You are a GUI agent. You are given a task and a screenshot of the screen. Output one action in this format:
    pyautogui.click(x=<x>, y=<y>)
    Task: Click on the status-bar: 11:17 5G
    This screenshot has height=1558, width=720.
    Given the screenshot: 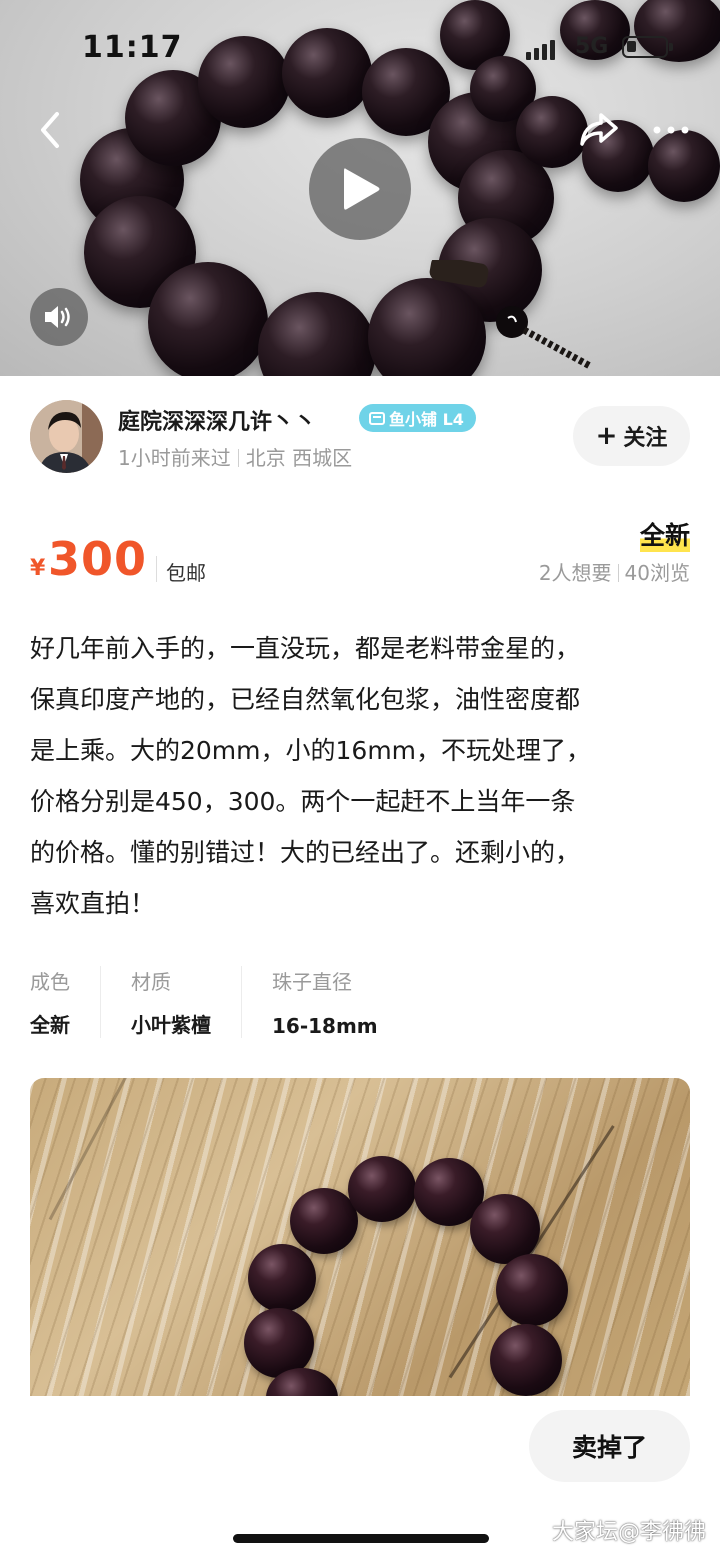 What is the action you would take?
    pyautogui.click(x=360, y=50)
    